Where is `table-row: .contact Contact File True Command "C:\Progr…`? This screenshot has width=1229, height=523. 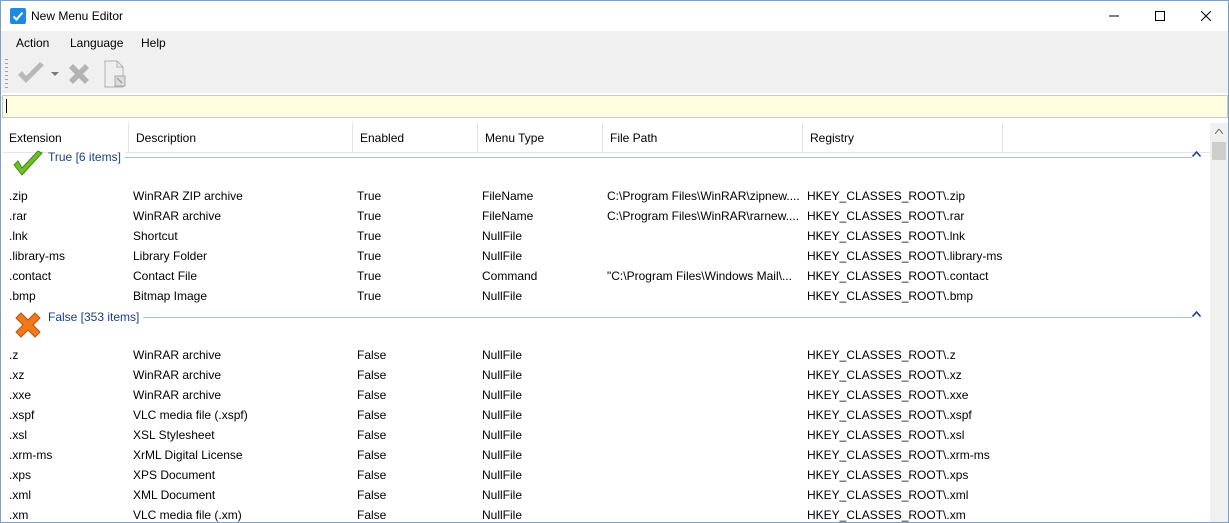 table-row: .contact Contact File True Command "C:\Progr… is located at coordinates (606, 276).